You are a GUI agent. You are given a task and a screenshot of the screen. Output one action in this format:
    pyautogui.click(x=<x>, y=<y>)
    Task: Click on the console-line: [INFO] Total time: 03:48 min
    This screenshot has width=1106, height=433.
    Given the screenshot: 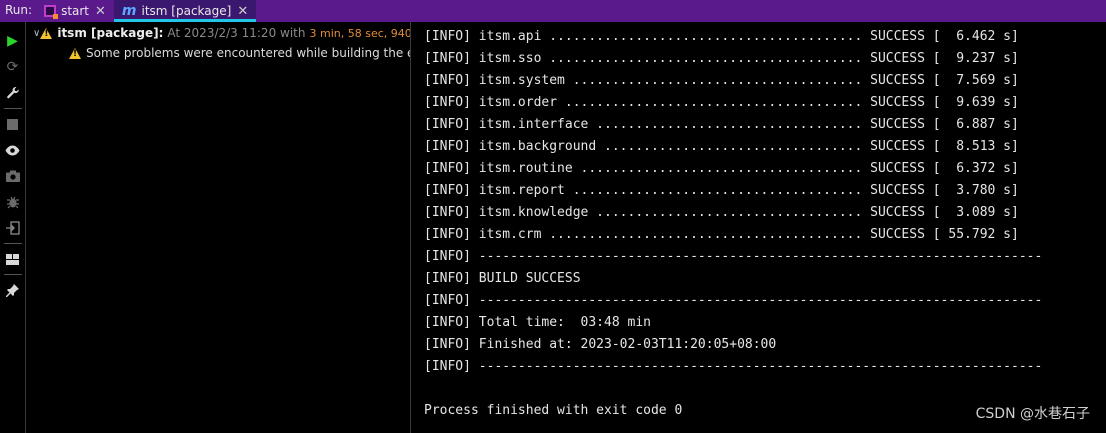 What is the action you would take?
    pyautogui.click(x=537, y=322)
    